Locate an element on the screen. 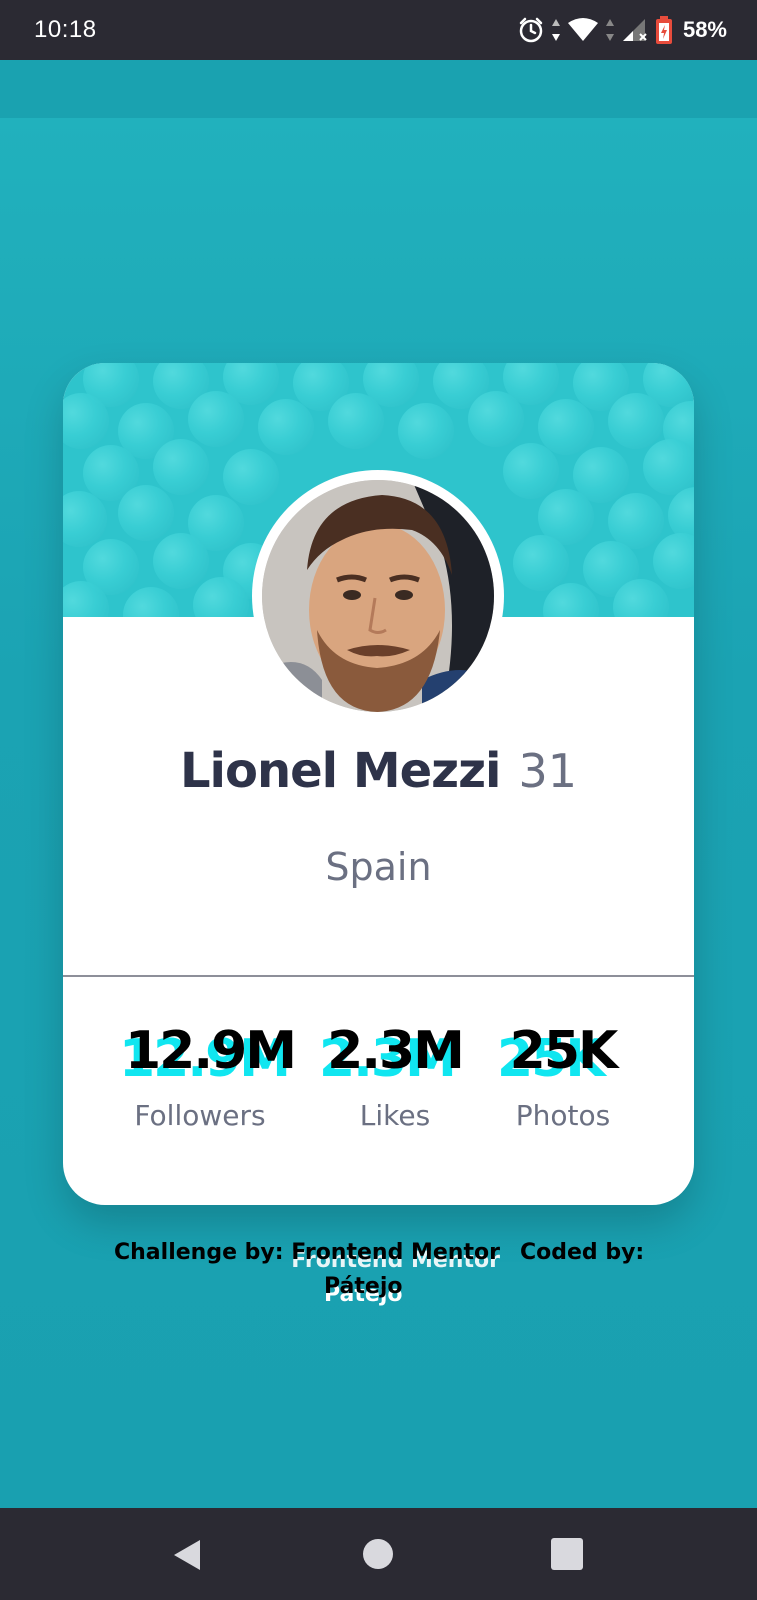  frontend-mentor-link: Frontend Mentor Frontend Mentor is located at coordinates (395, 1256).